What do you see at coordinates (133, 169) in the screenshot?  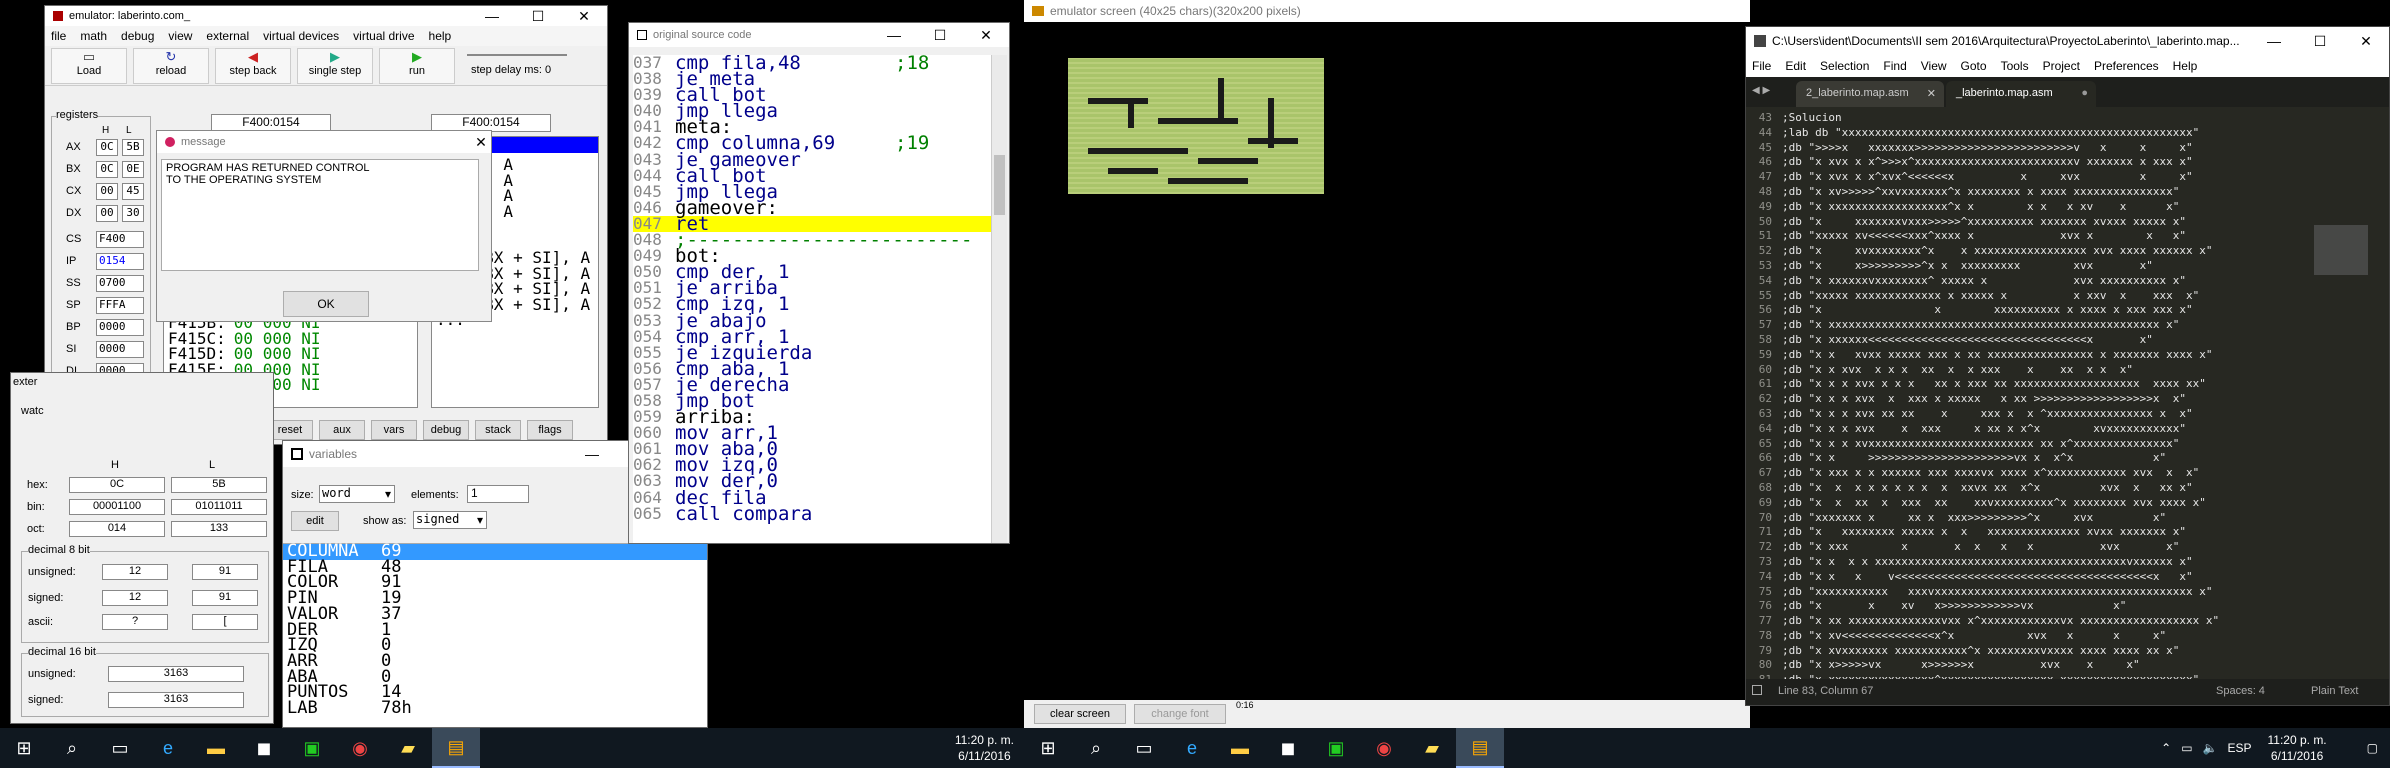 I see `register-low: 0E` at bounding box center [133, 169].